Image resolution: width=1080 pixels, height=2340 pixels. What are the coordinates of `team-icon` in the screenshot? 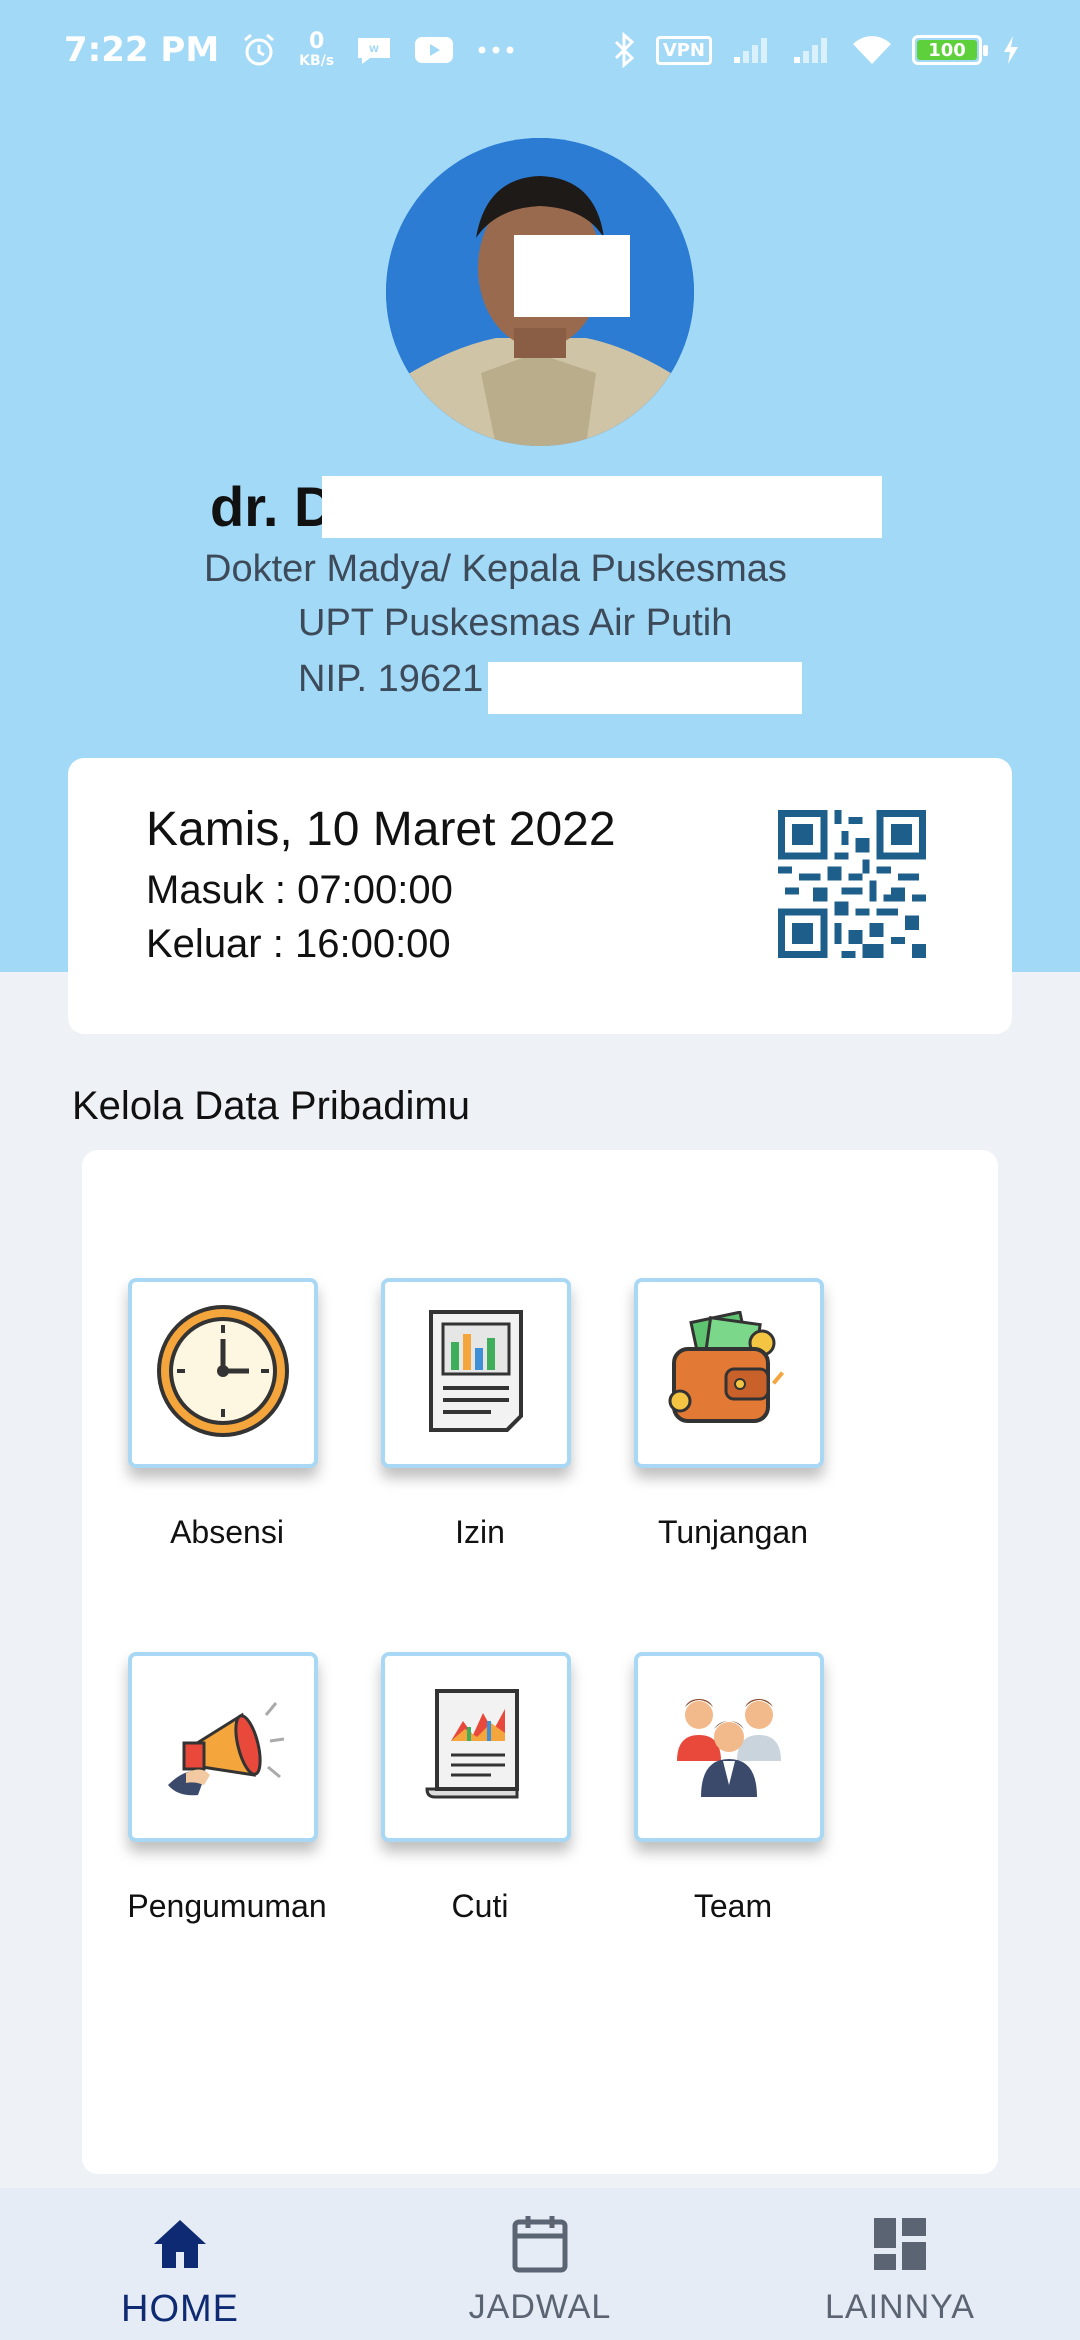 It's located at (729, 1747).